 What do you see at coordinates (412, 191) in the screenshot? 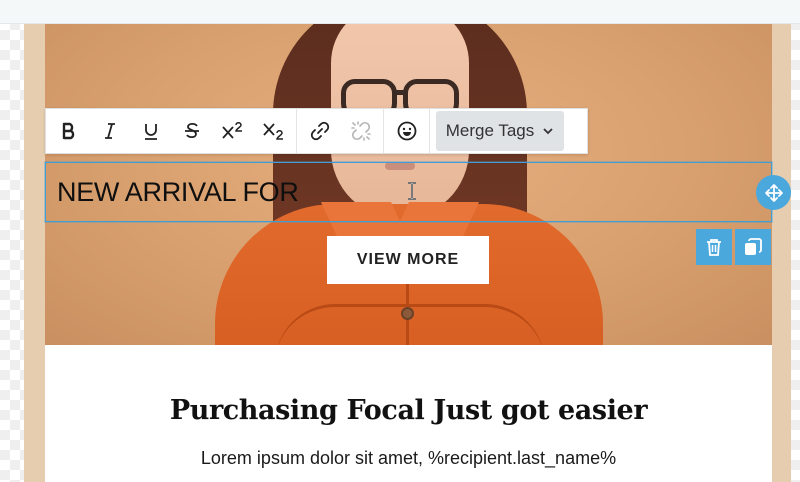
I see `text-cursor-icon` at bounding box center [412, 191].